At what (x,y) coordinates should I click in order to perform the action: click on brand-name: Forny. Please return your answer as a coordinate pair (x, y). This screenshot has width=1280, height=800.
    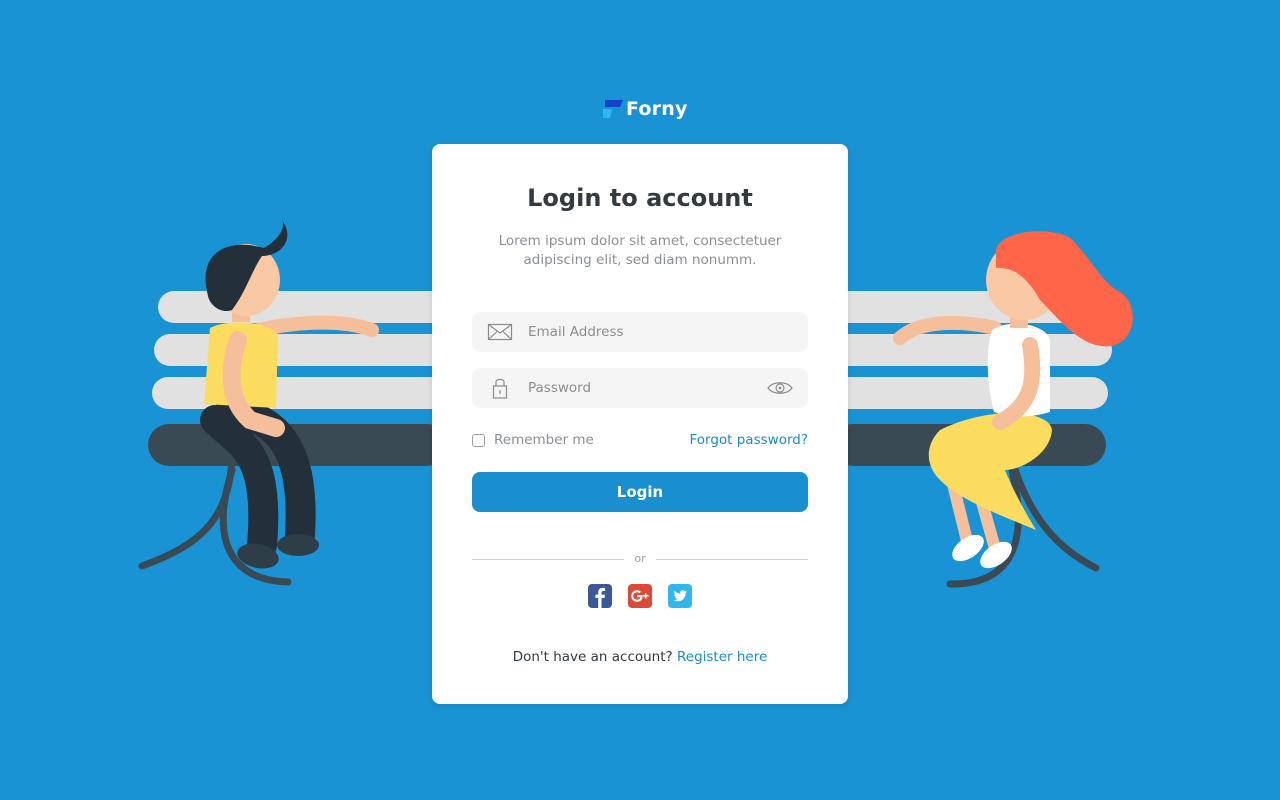
    Looking at the image, I should click on (657, 109).